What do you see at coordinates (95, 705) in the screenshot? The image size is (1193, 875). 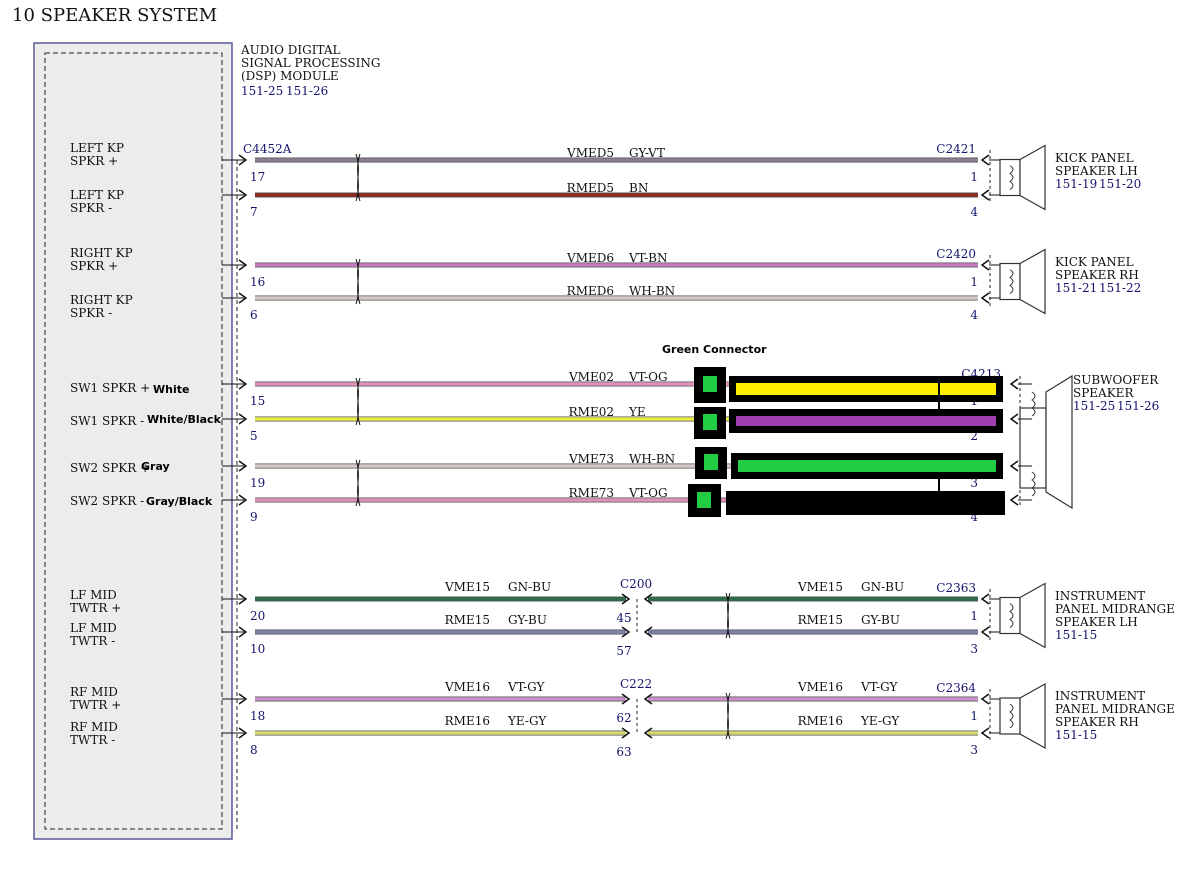 I see `module-pin-label: TWTR +` at bounding box center [95, 705].